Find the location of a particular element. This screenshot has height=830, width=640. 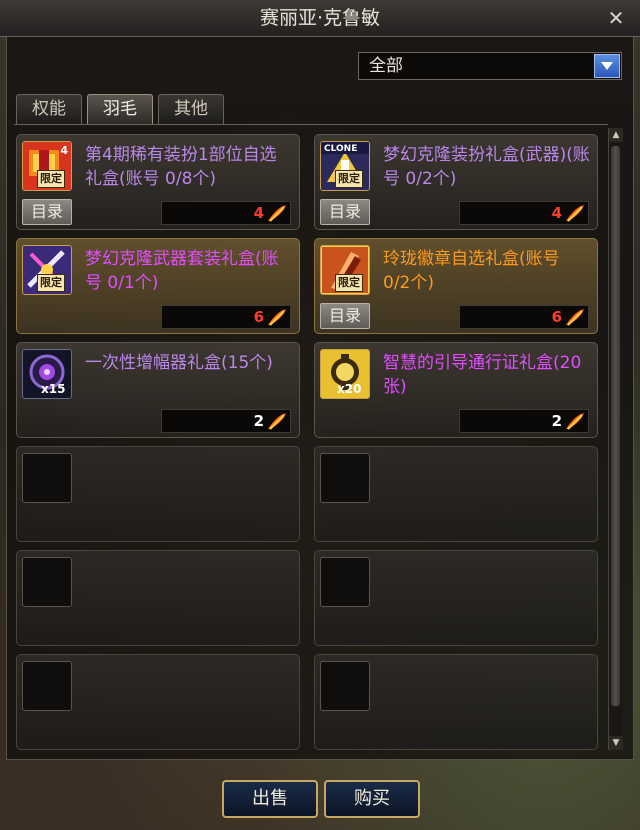

limited-costume-box-icon: 4 限定 is located at coordinates (47, 166).